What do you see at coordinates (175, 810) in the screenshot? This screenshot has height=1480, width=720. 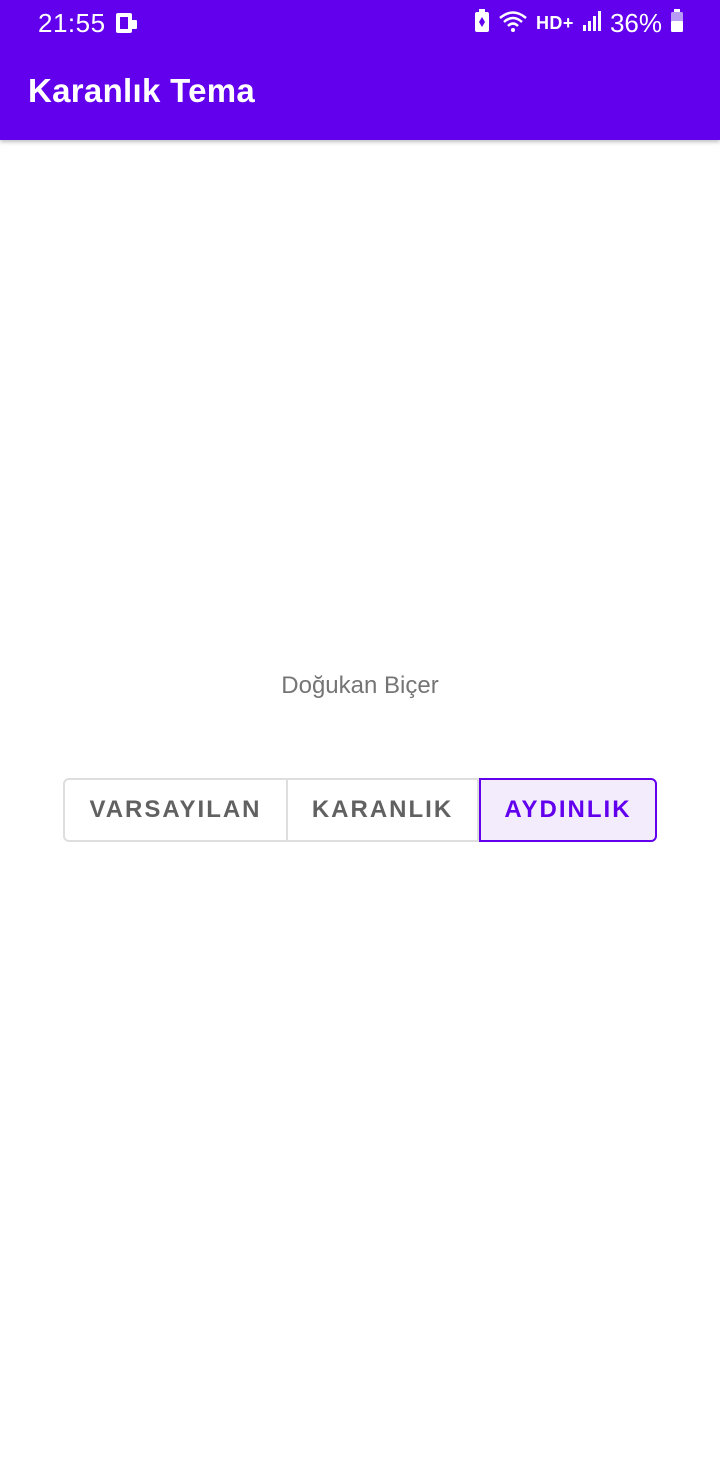 I see `theme-default-button: VARSAYILAN` at bounding box center [175, 810].